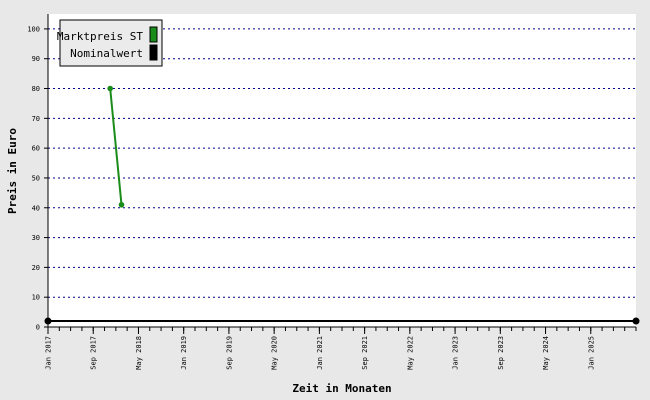 The height and width of the screenshot is (400, 650). What do you see at coordinates (94, 353) in the screenshot?
I see `x-tick-label: Sep 2017` at bounding box center [94, 353].